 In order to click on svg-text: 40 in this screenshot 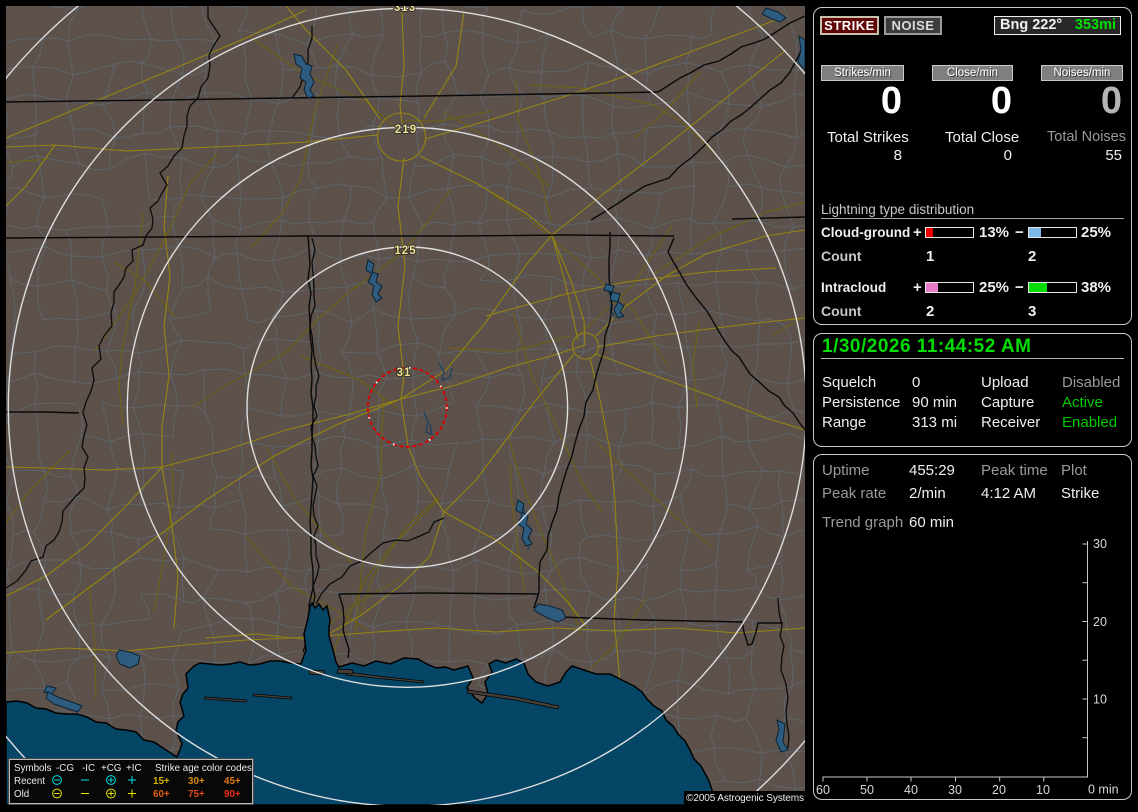, I will do `click(911, 790)`.